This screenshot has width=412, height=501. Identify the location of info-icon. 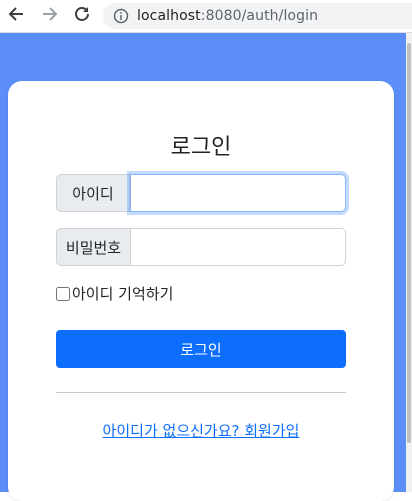
(121, 16).